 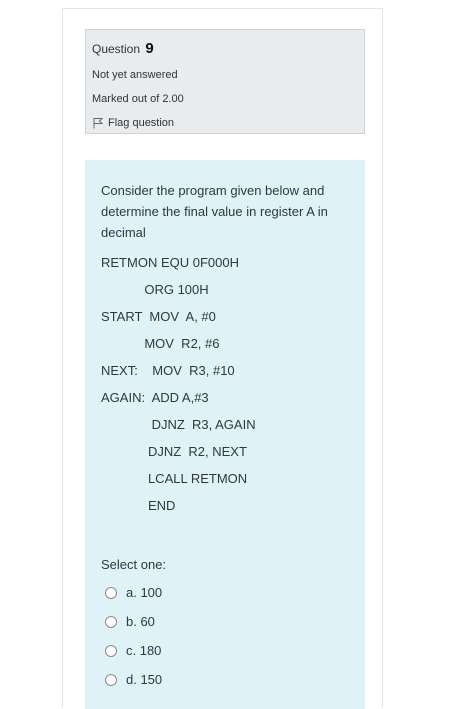 I want to click on option-label: c. 180, so click(x=144, y=650).